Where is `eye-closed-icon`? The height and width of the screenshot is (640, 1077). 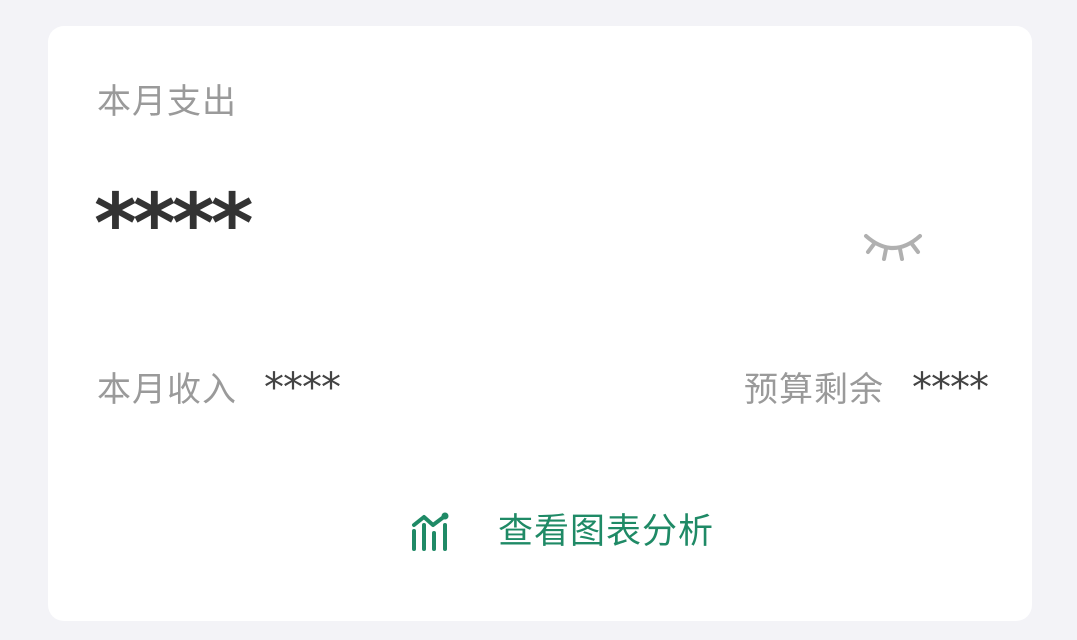
eye-closed-icon is located at coordinates (893, 247).